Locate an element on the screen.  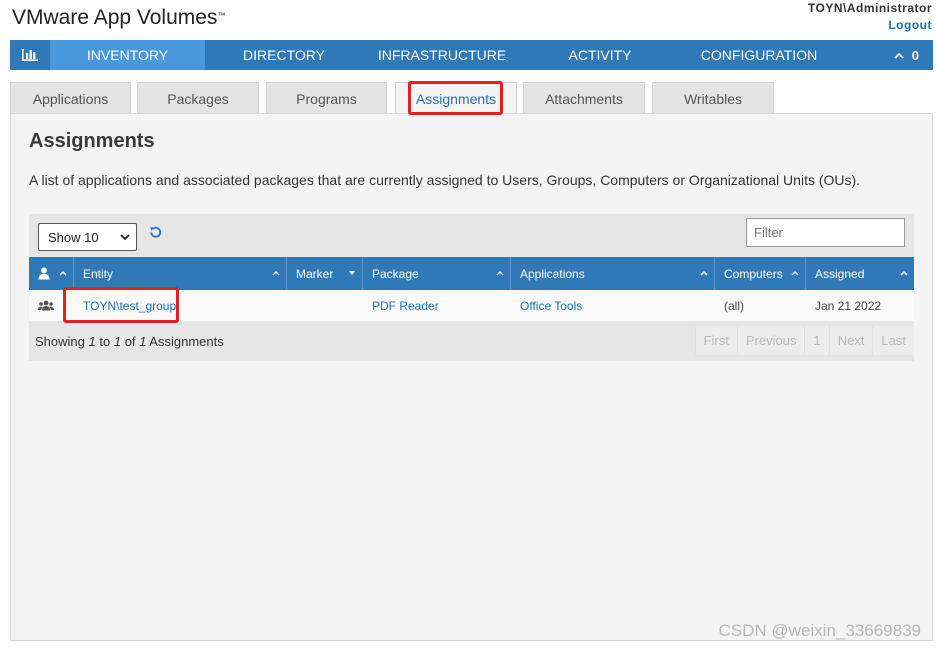
col-computers: Computers is located at coordinates (760, 273).